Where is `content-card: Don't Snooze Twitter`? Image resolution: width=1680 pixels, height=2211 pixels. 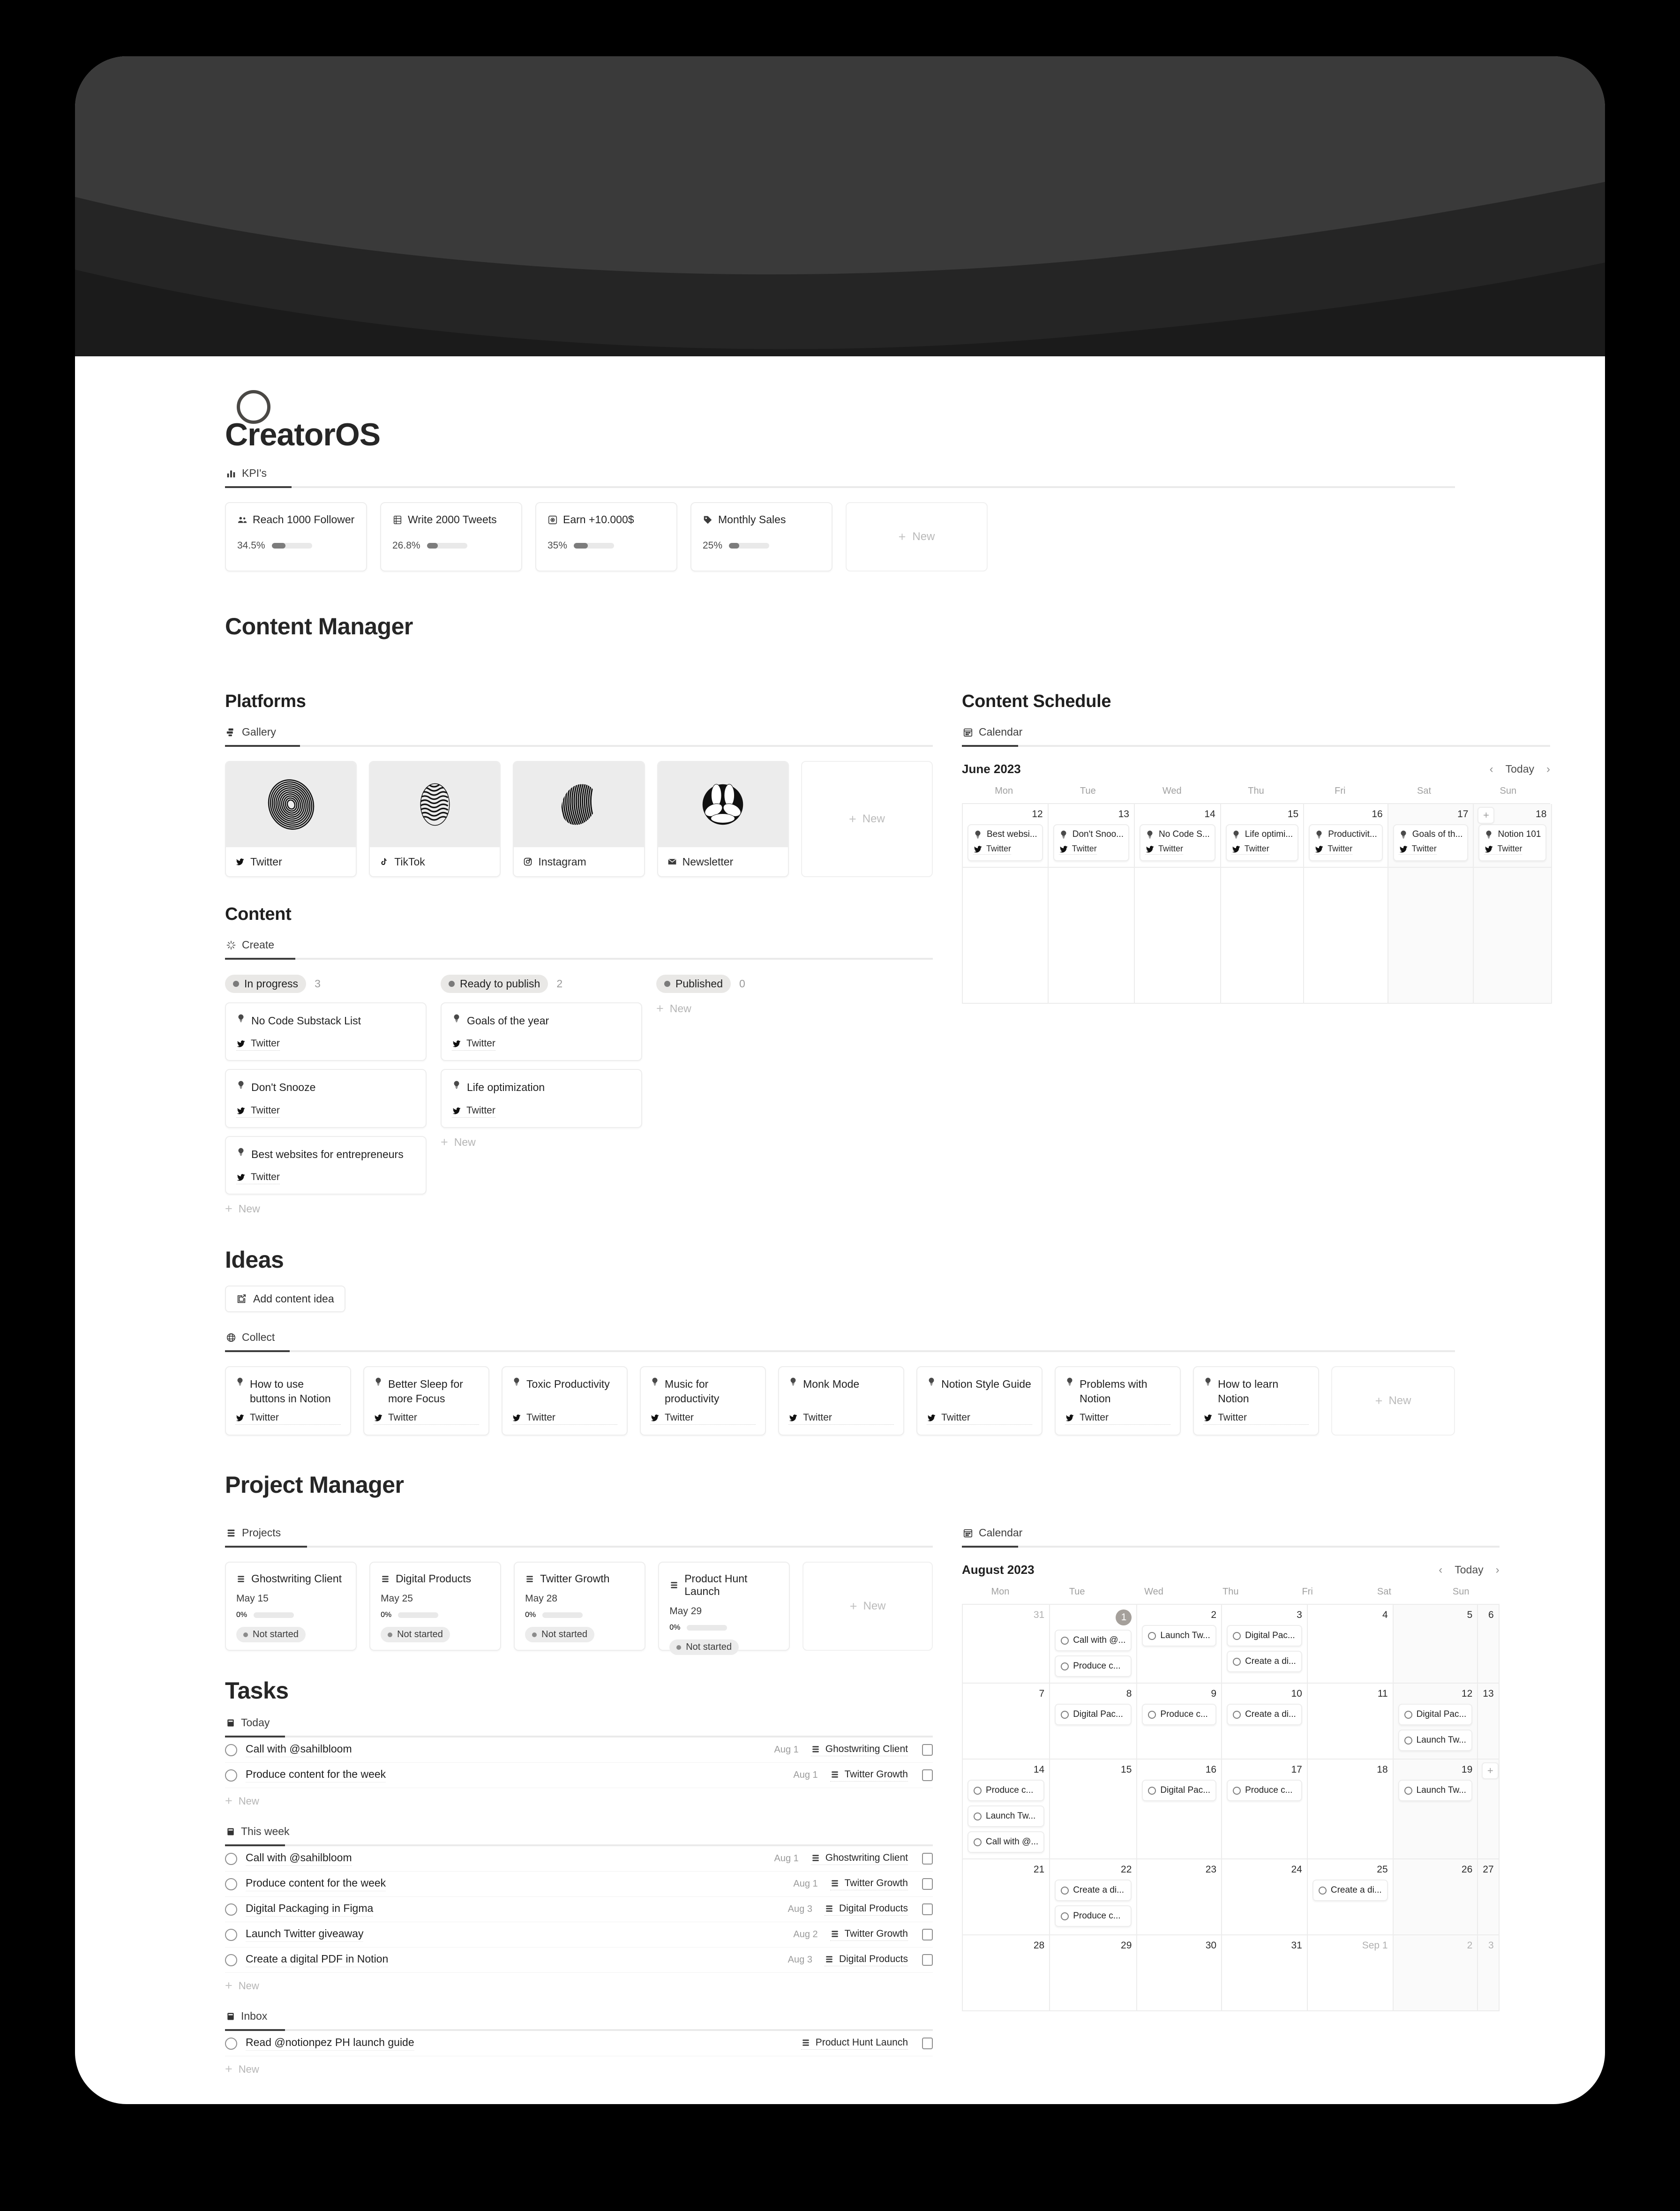 content-card: Don't Snooze Twitter is located at coordinates (326, 1099).